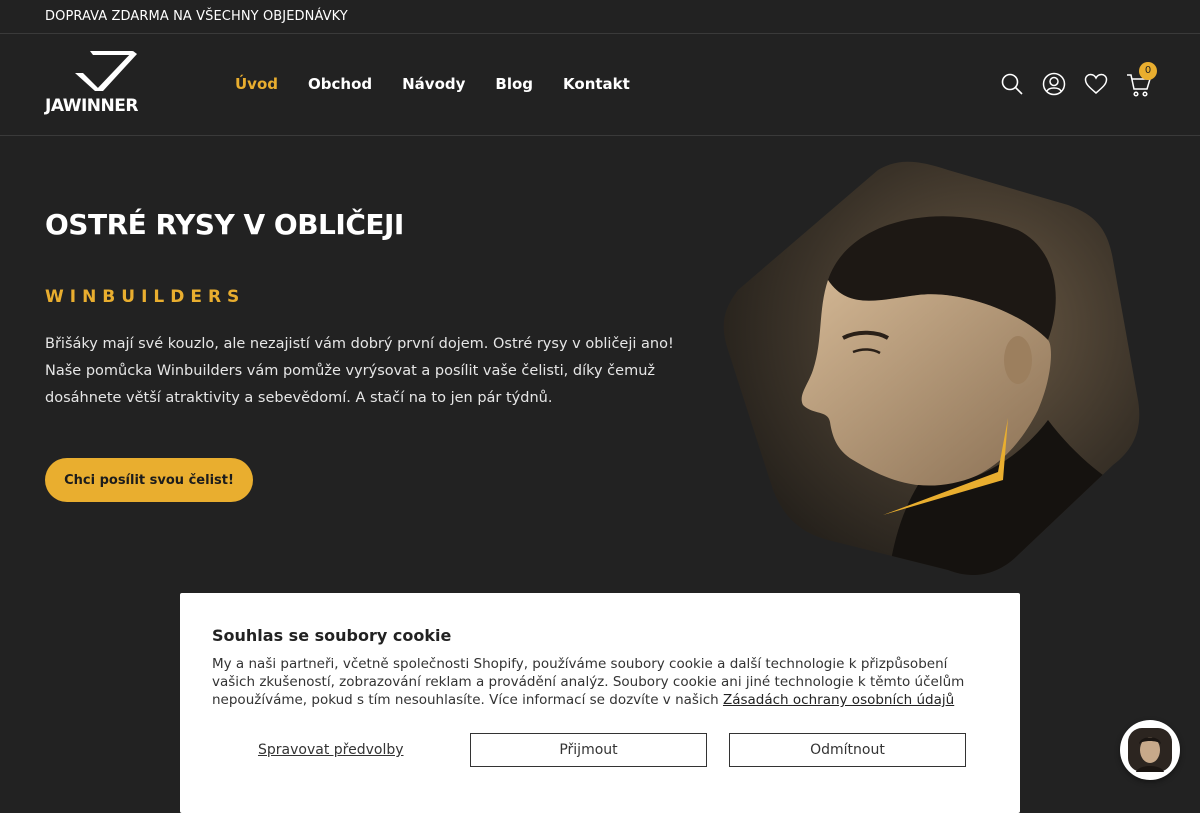  What do you see at coordinates (1096, 84) in the screenshot?
I see `heart-icon` at bounding box center [1096, 84].